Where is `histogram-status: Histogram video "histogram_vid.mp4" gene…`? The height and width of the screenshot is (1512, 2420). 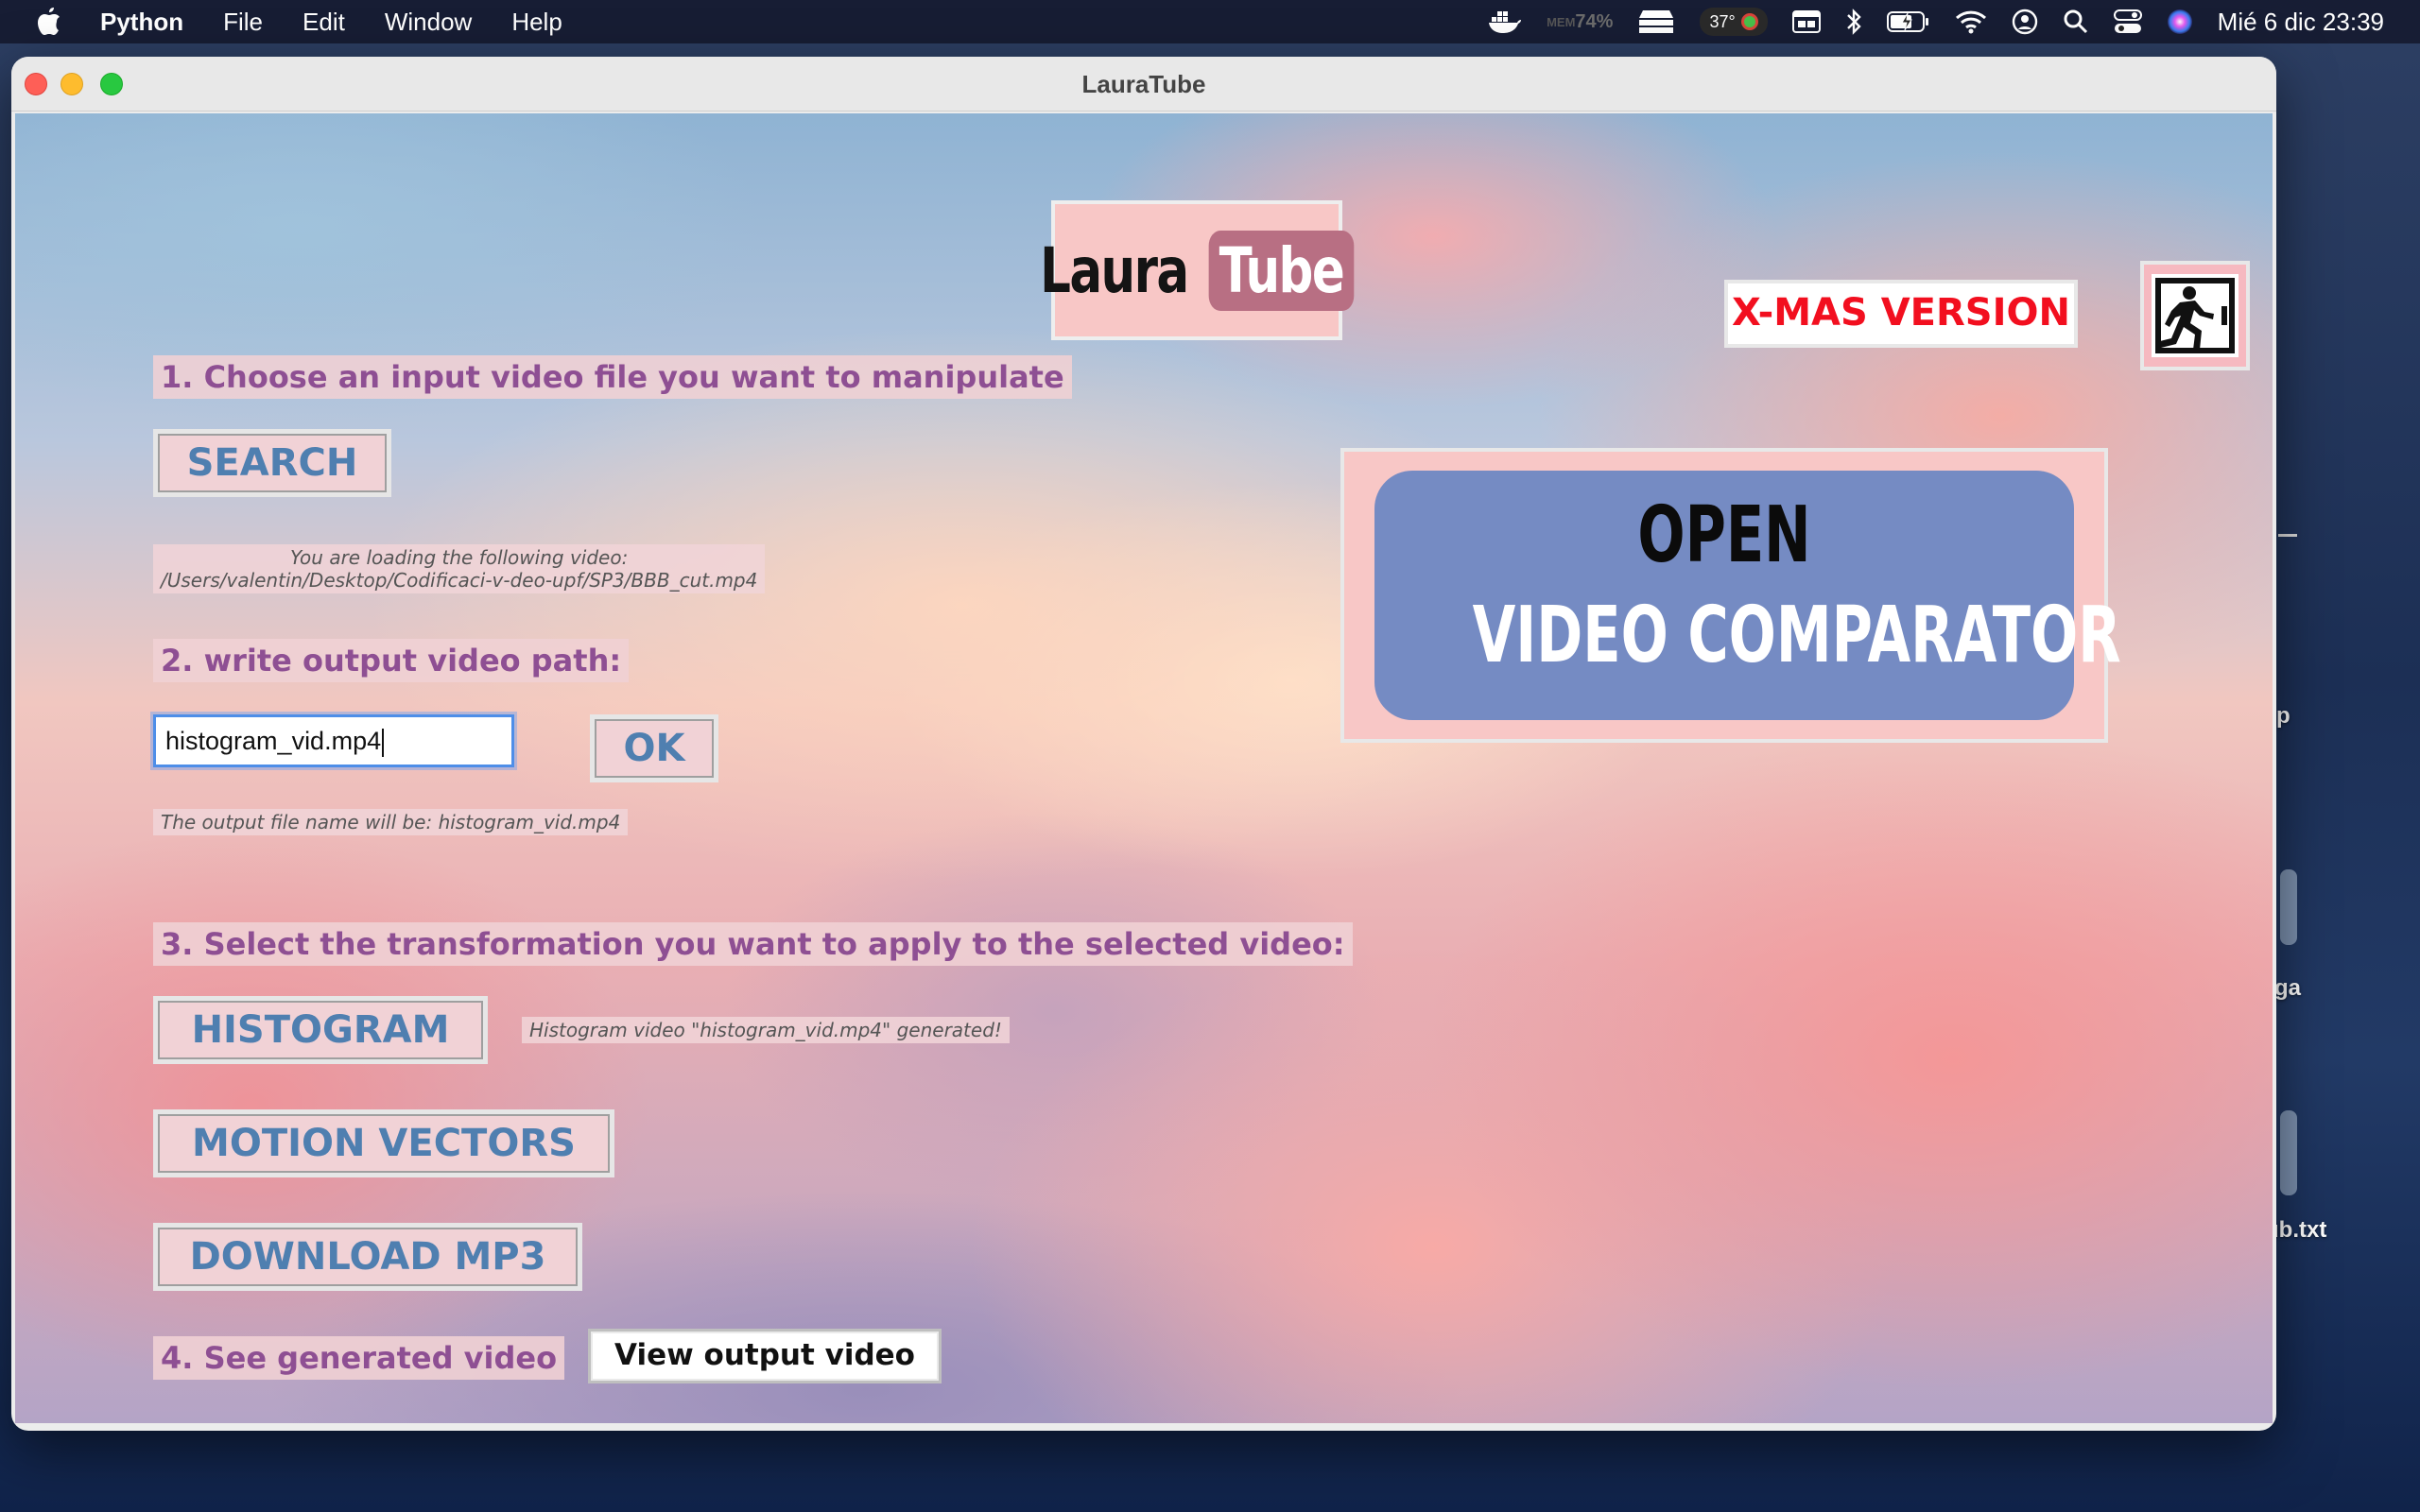 histogram-status: Histogram video "histogram_vid.mp4" gene… is located at coordinates (766, 1030).